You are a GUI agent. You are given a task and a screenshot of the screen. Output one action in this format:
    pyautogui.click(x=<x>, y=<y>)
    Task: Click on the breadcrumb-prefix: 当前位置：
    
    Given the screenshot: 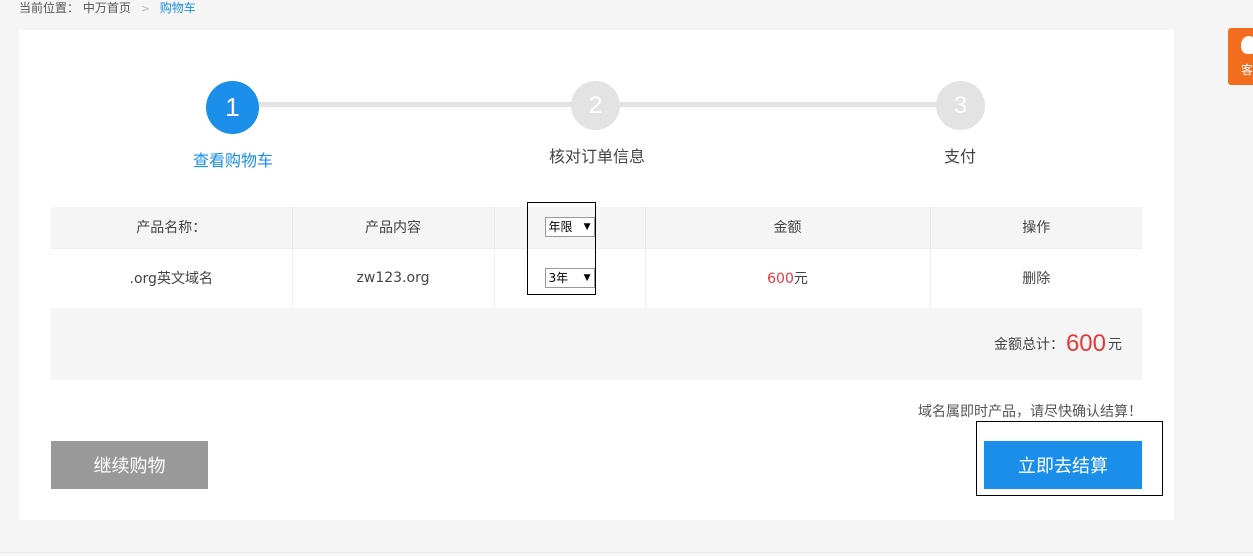 What is the action you would take?
    pyautogui.click(x=49, y=8)
    